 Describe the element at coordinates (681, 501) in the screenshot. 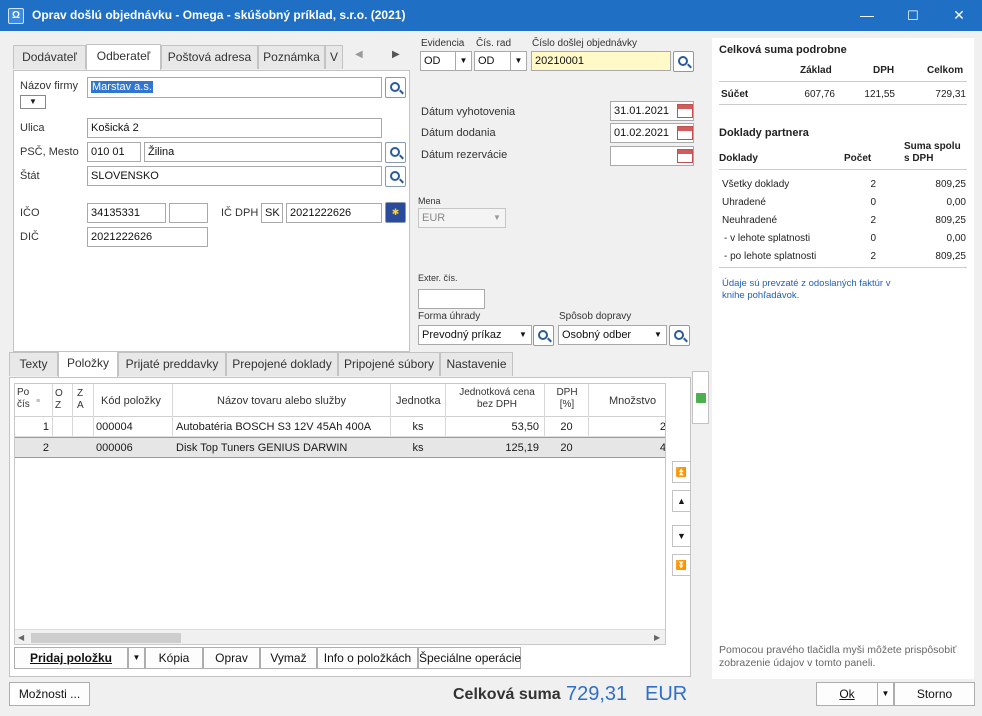

I see `move-up-icon: ▲` at that location.